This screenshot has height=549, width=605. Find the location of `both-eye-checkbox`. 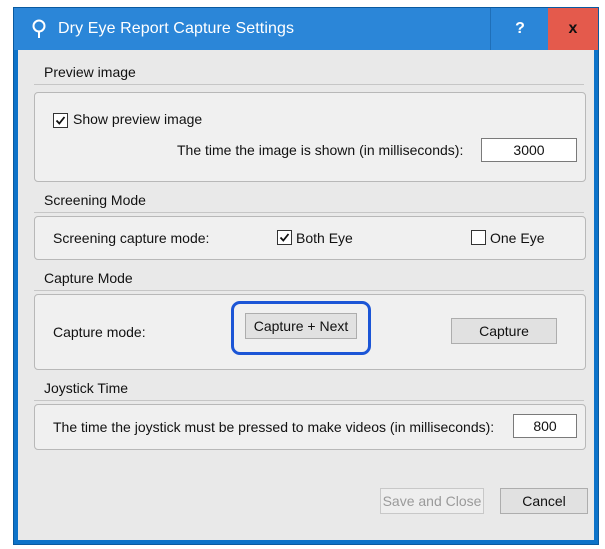

both-eye-checkbox is located at coordinates (284, 237).